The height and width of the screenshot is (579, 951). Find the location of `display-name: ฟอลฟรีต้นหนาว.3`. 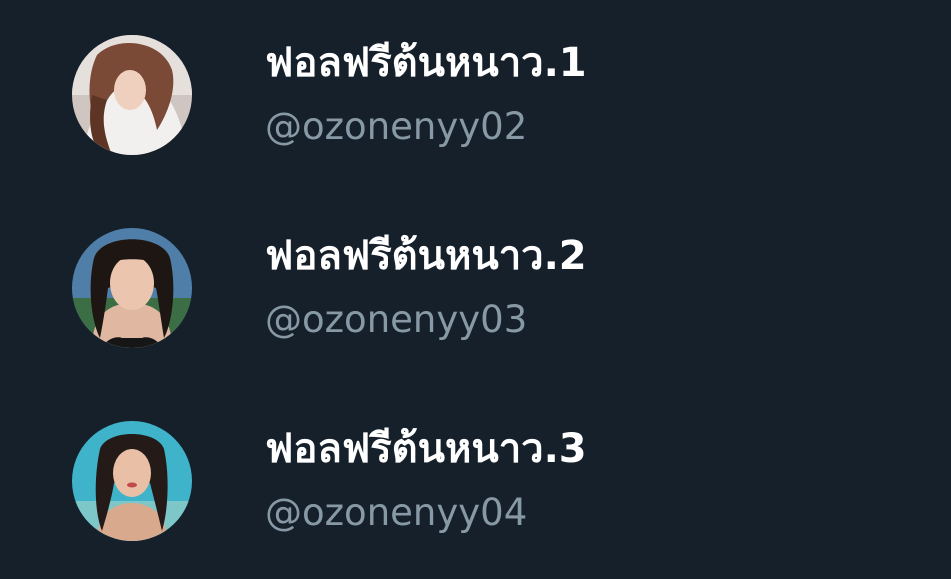

display-name: ฟอลฟรีต้นหนาว.3 is located at coordinates (426, 449).